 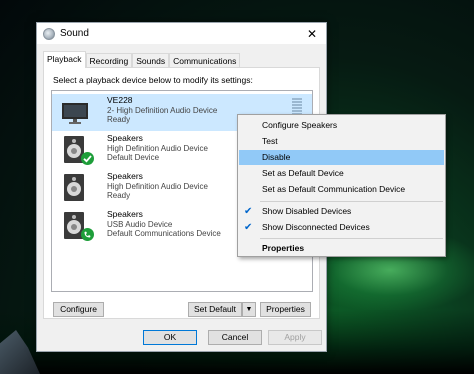 What do you see at coordinates (109, 60) in the screenshot?
I see `tab-recording: Recording` at bounding box center [109, 60].